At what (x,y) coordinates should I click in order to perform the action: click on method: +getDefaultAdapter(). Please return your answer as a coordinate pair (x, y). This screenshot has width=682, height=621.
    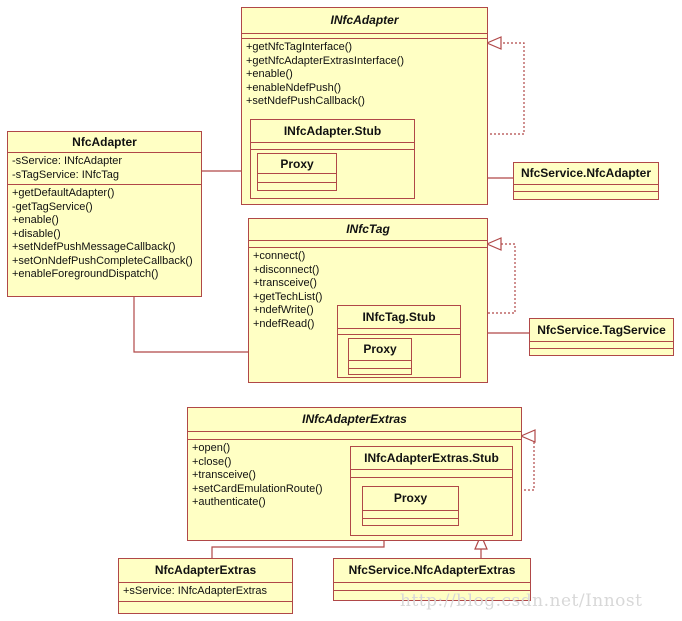
    Looking at the image, I should click on (63, 193).